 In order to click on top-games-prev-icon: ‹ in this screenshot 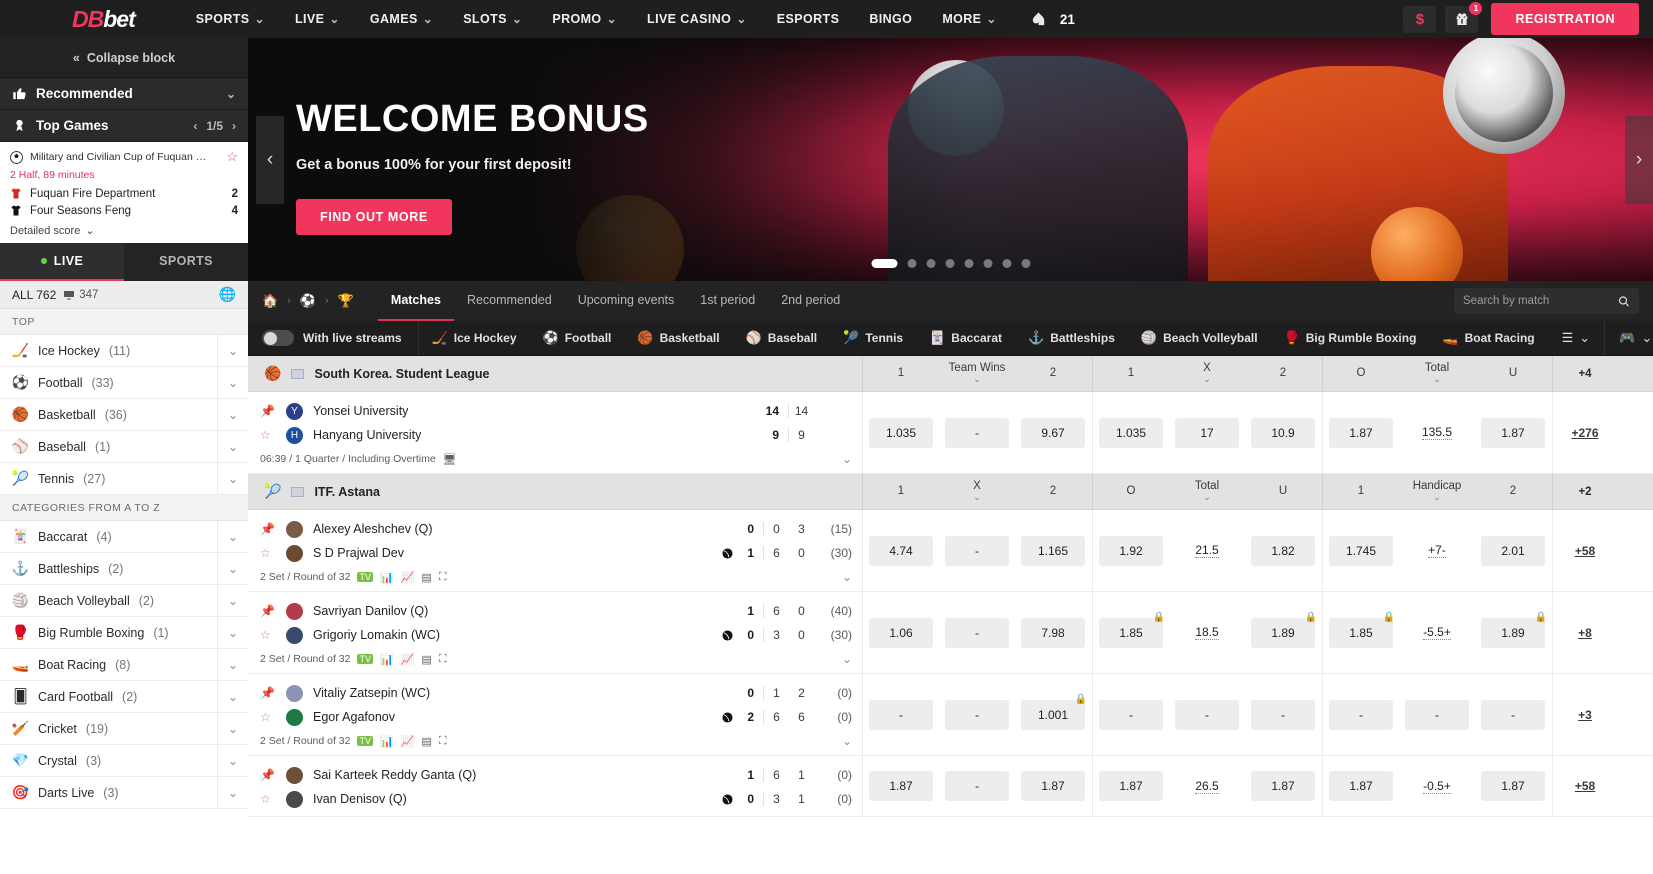, I will do `click(195, 126)`.